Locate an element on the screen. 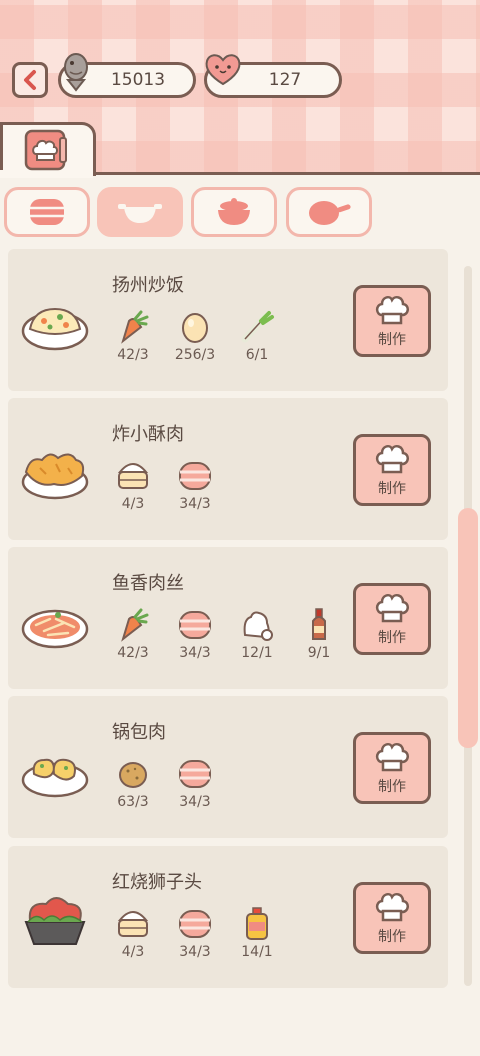 This screenshot has width=480, height=1056. category-steamer-button is located at coordinates (47, 212).